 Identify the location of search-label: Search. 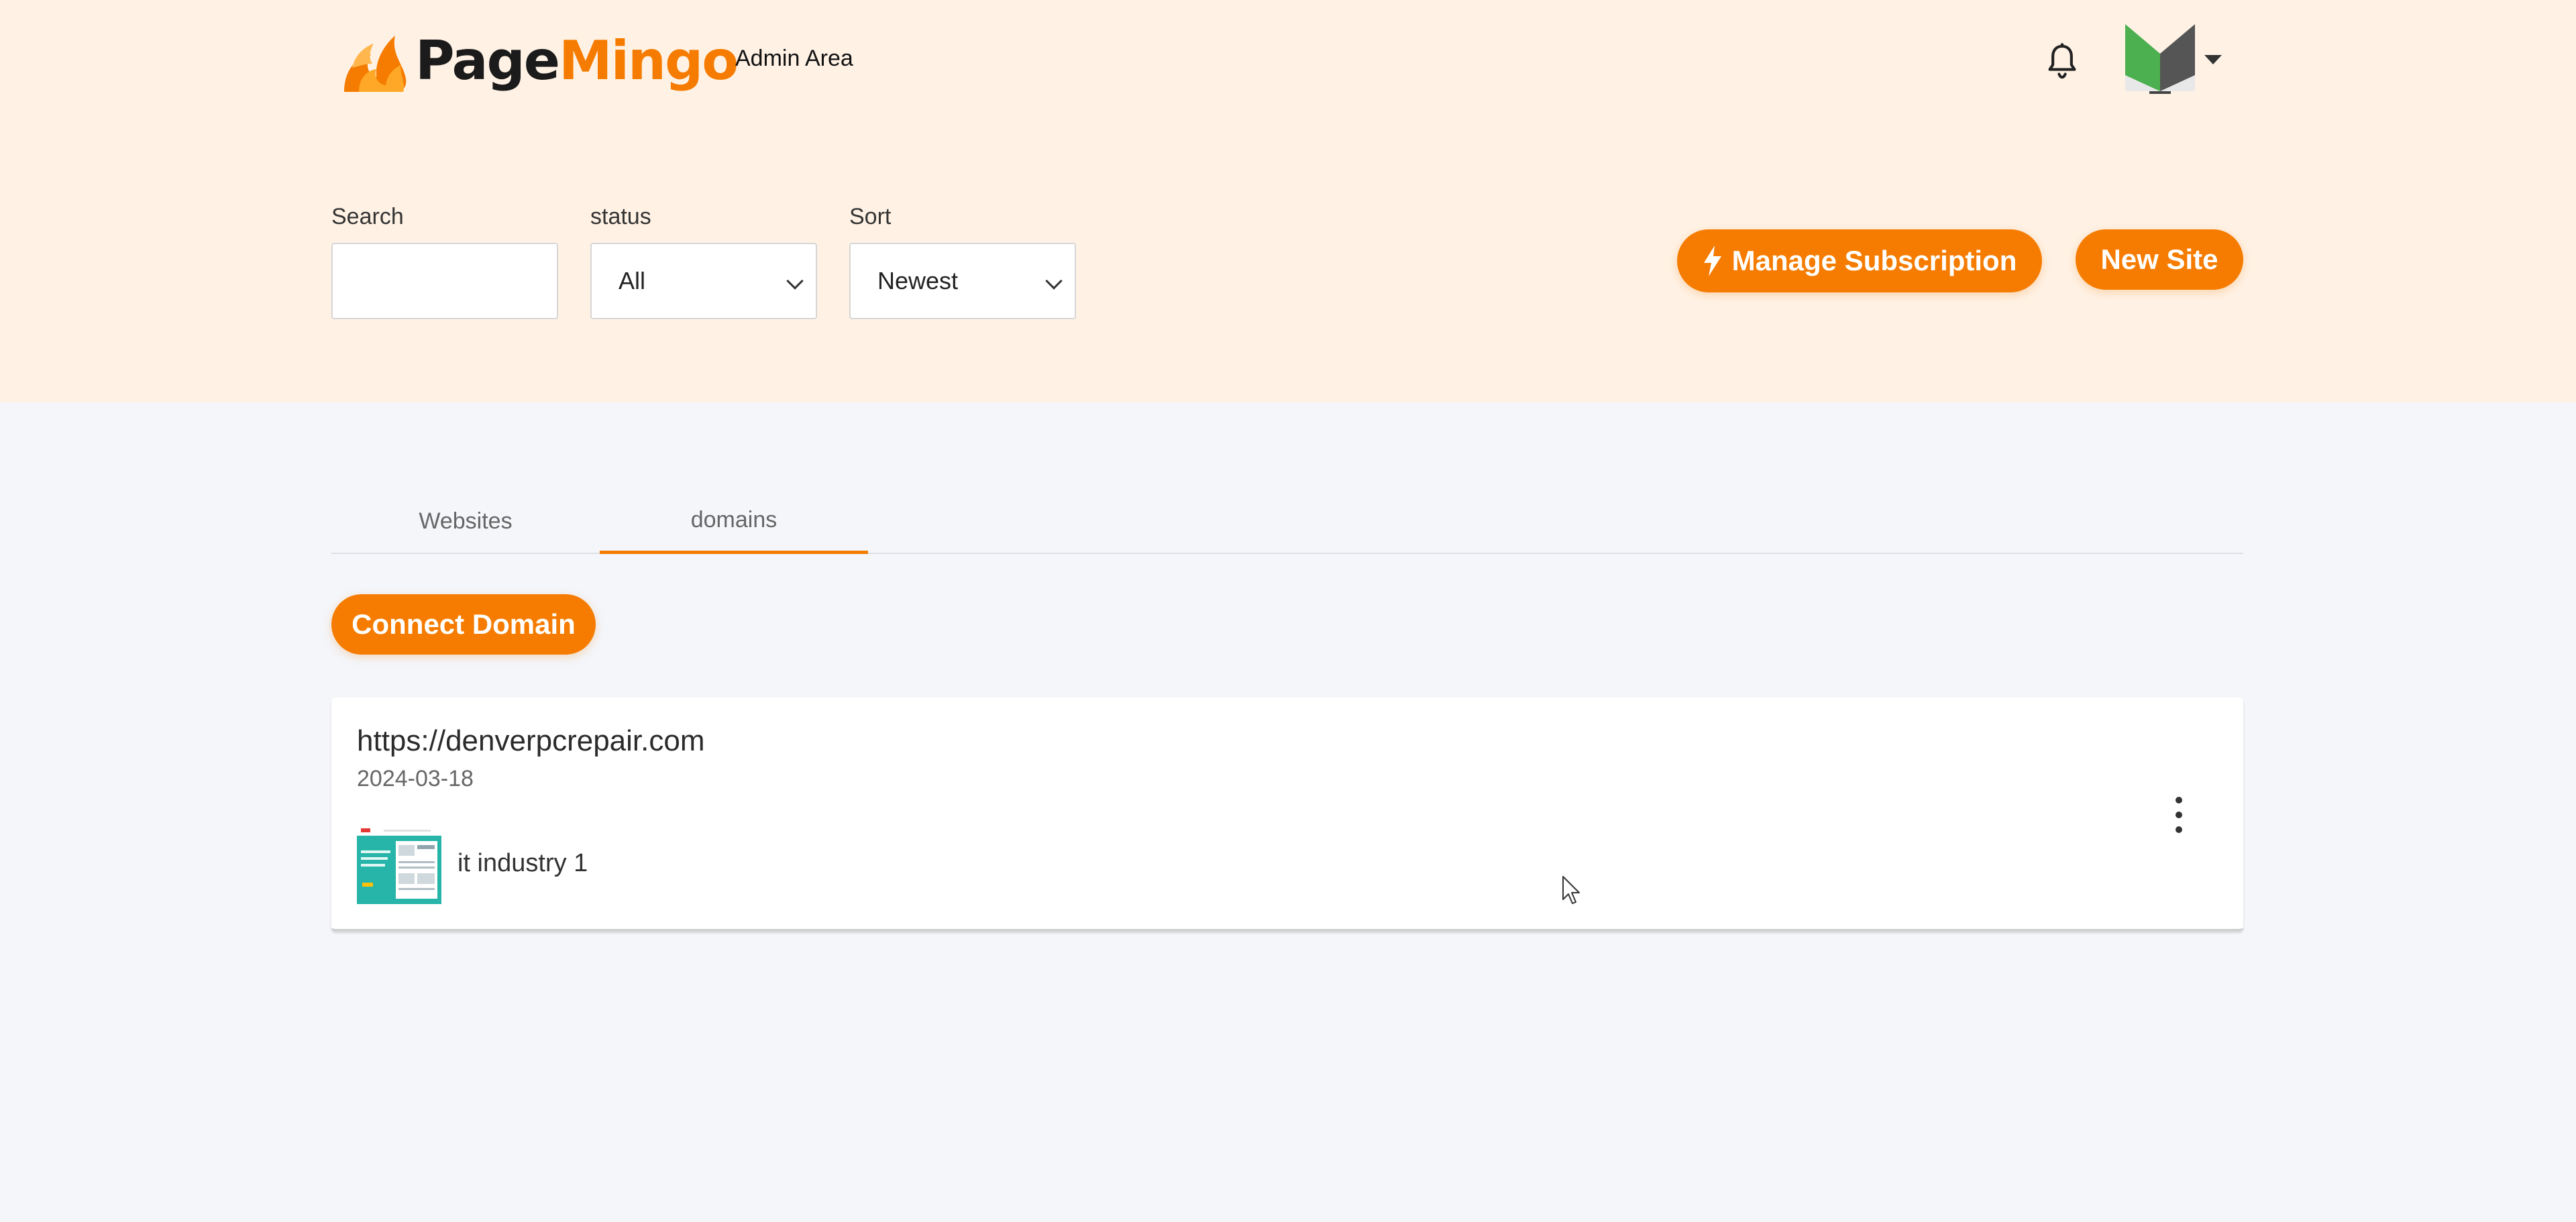
(367, 216).